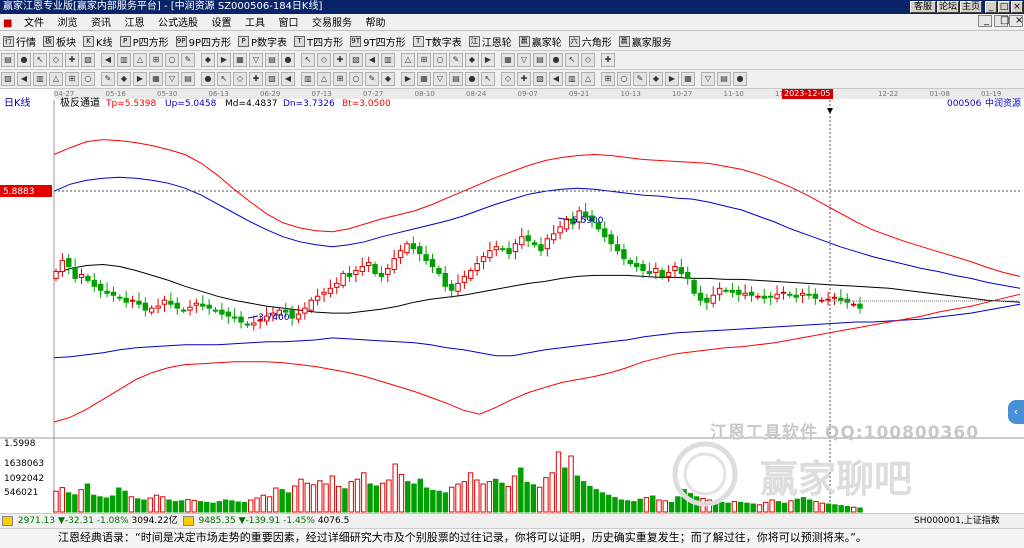  Describe the element at coordinates (830, 111) in the screenshot. I see `crosshair-marker-icon` at that location.